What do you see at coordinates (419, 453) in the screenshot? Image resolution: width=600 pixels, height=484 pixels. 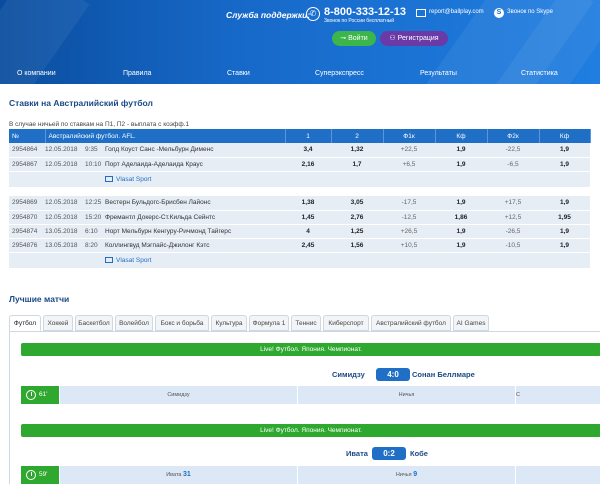 I see `away-team: Кобе` at bounding box center [419, 453].